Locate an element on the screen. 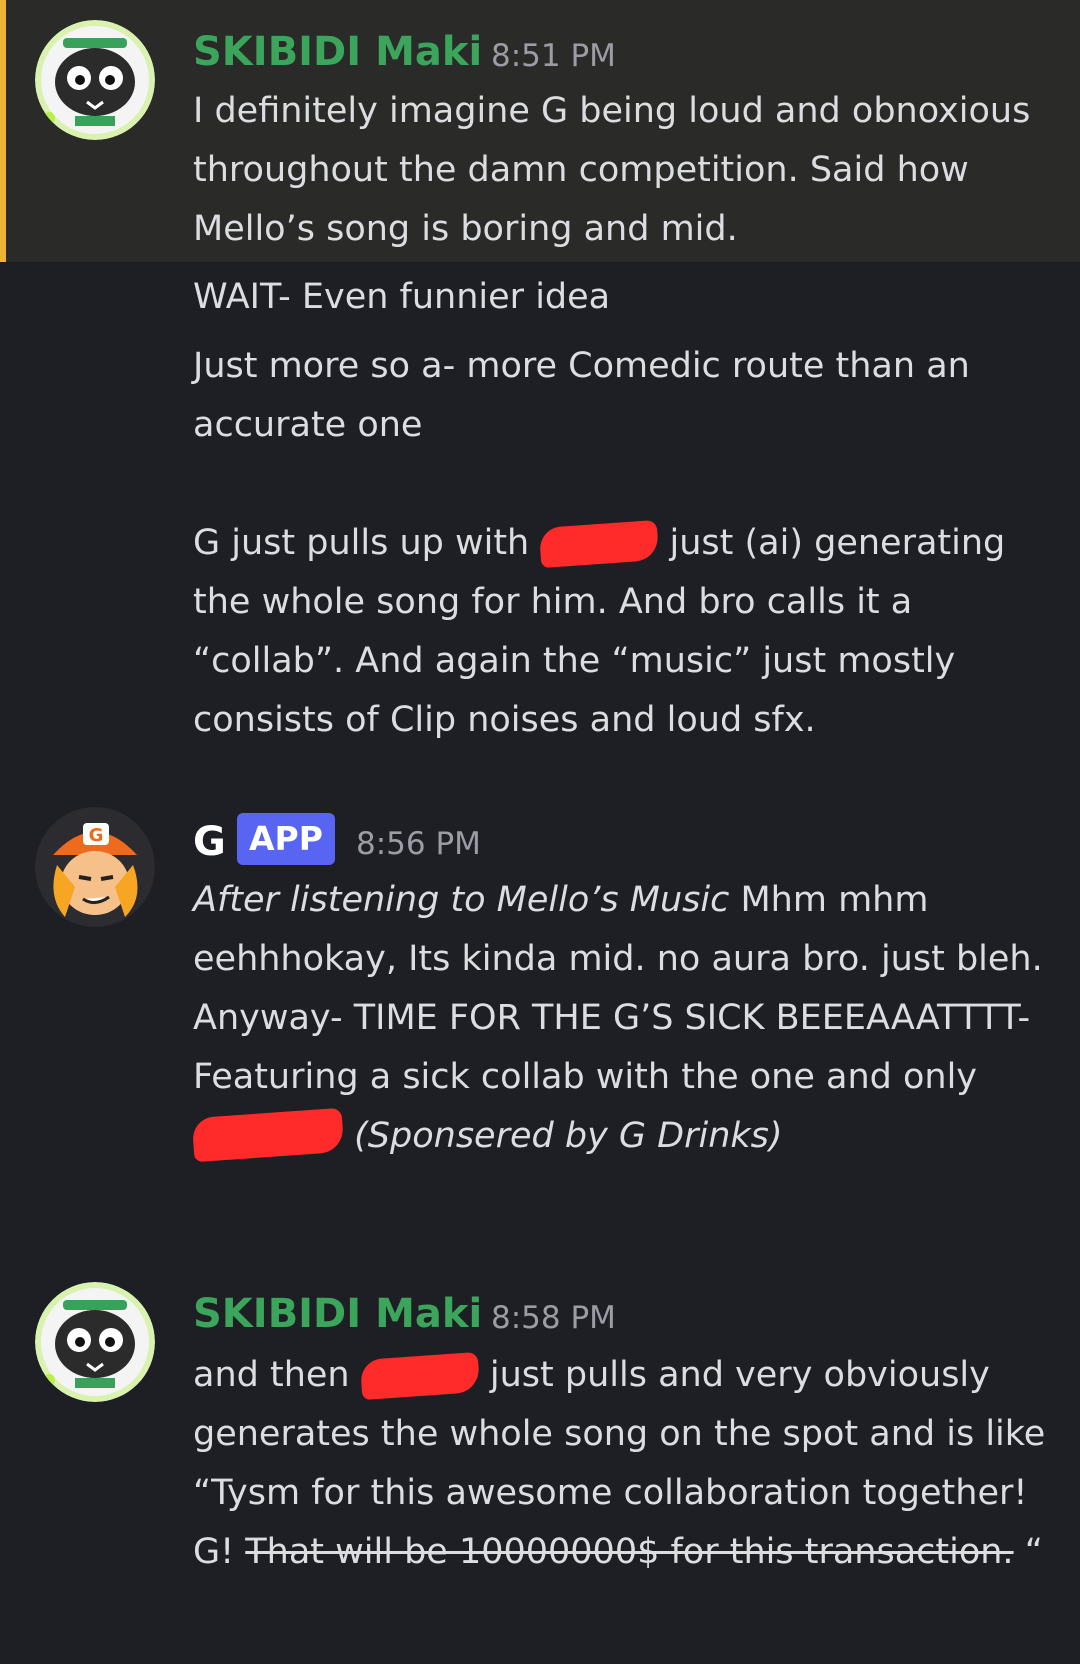  message-fragment: and then is located at coordinates (271, 1375).